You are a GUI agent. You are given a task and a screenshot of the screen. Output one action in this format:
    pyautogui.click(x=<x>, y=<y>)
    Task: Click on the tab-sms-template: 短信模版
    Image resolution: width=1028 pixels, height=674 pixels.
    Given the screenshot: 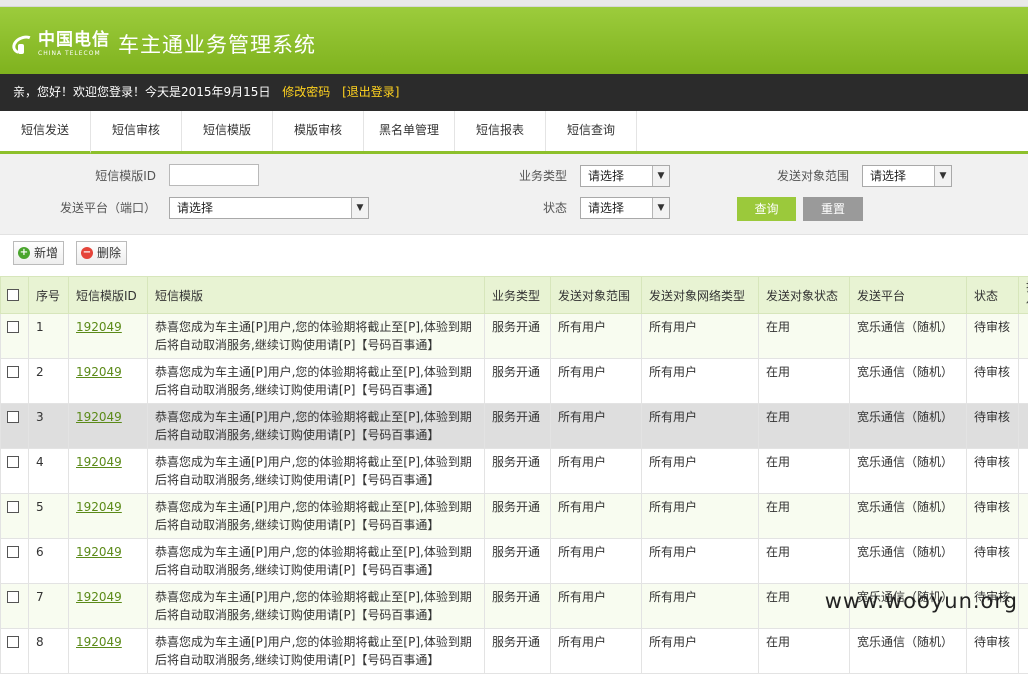 What is the action you would take?
    pyautogui.click(x=227, y=131)
    